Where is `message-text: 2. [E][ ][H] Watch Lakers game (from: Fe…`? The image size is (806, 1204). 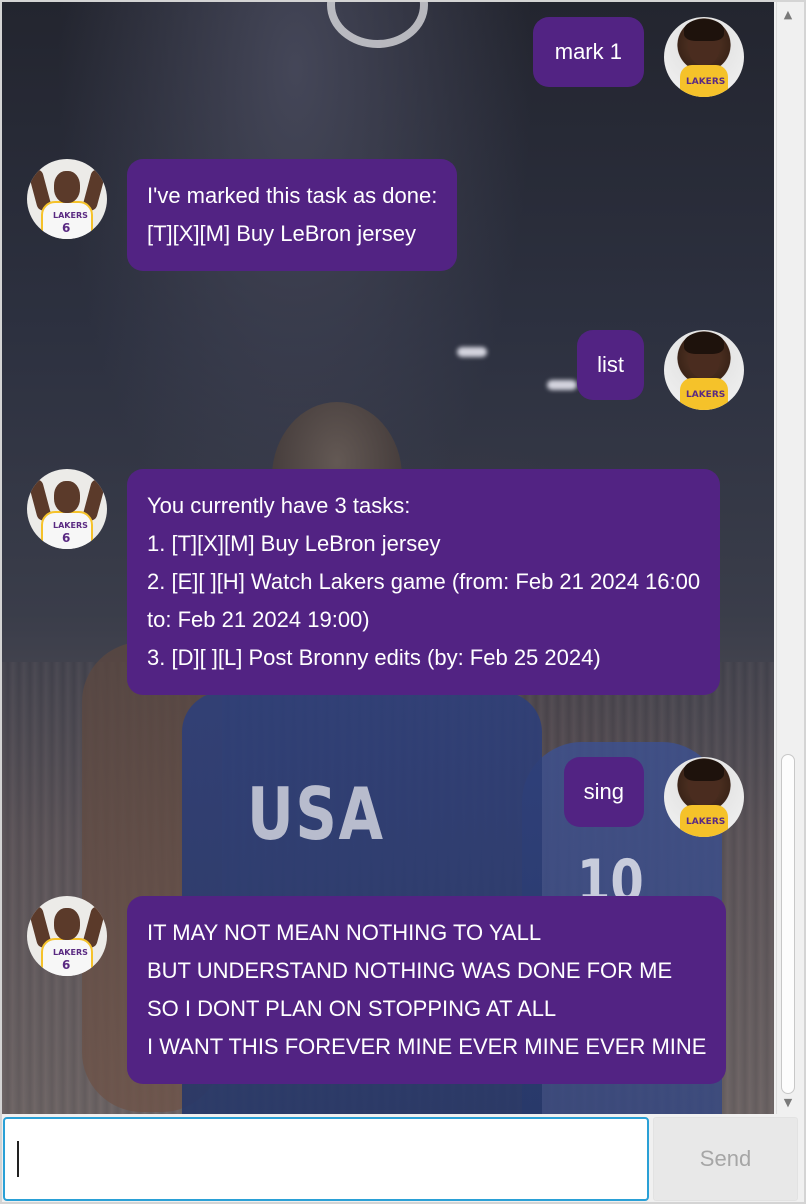
message-text: 2. [E][ ][H] Watch Lakers game (from: Fe… is located at coordinates (424, 581).